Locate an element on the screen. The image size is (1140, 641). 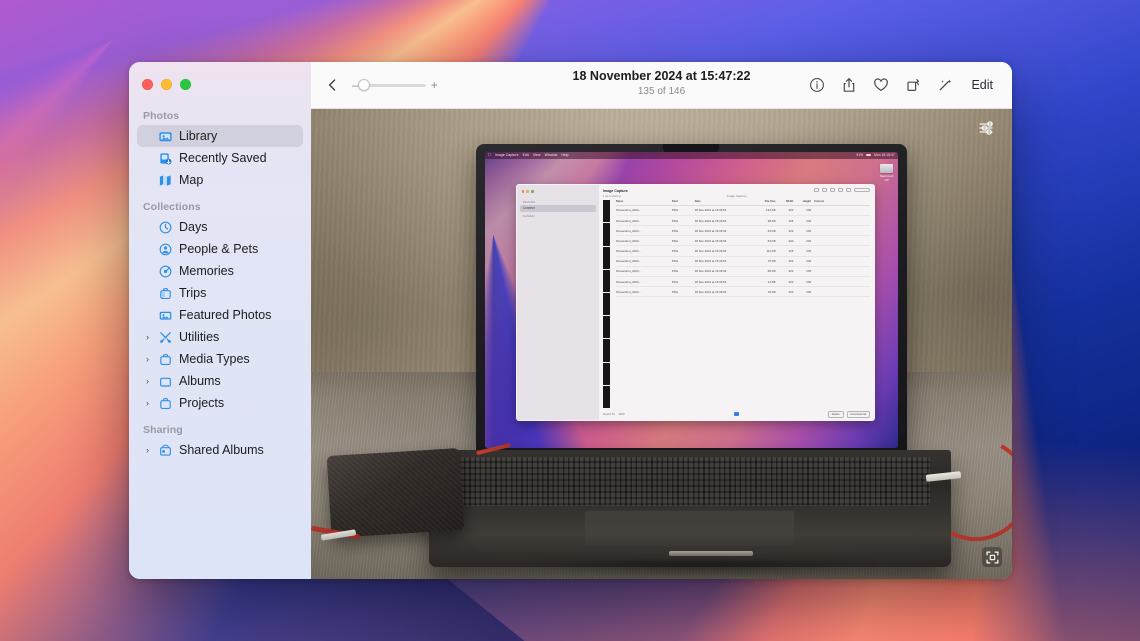
zoom-button is located at coordinates (185, 84).